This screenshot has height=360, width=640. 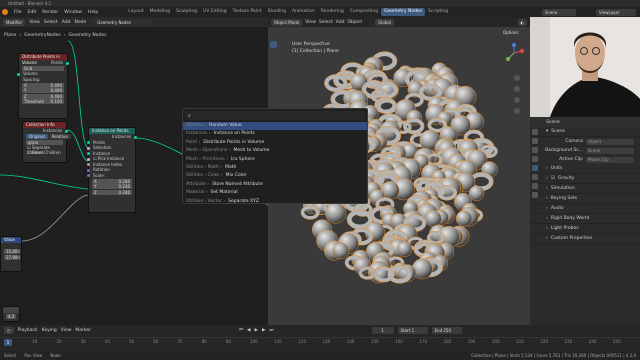 What do you see at coordinates (186, 12) in the screenshot?
I see `tab-sculpting: Sculpting` at bounding box center [186, 12].